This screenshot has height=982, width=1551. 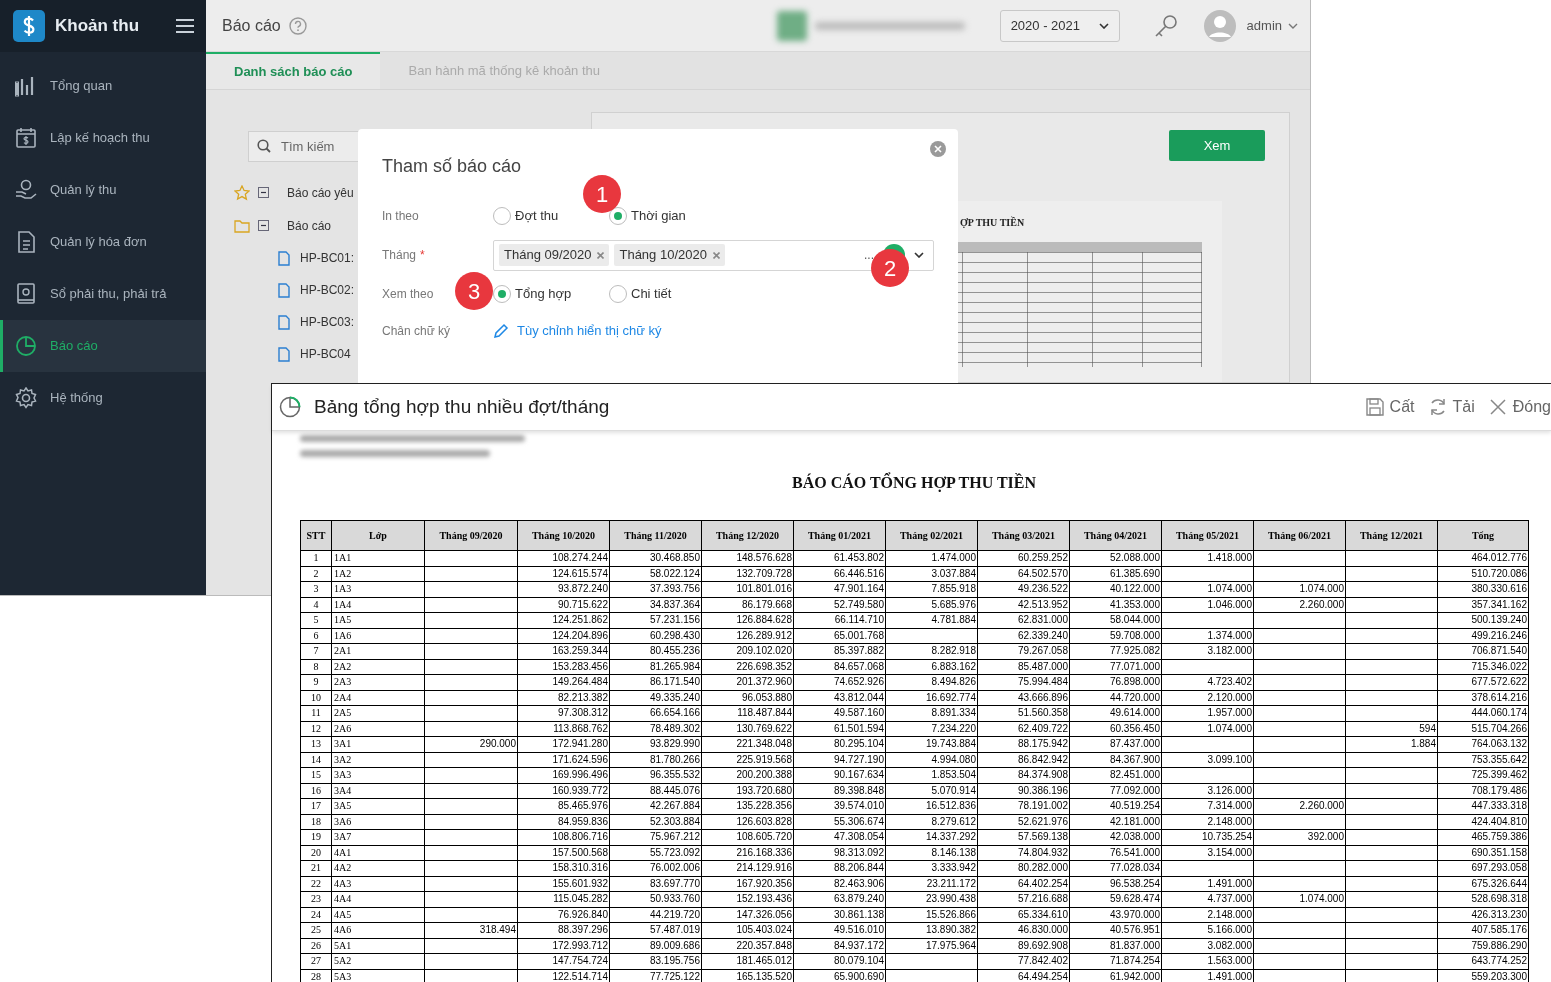 What do you see at coordinates (1023, 946) in the screenshot?
I see `table-cell: 89.692.908` at bounding box center [1023, 946].